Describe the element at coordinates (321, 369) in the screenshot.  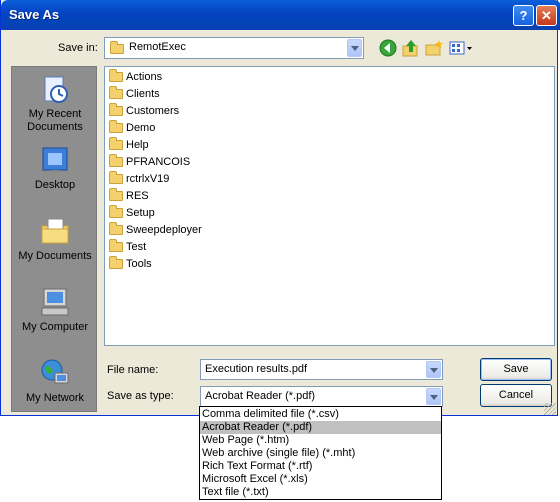
I see `file-name-field: Execution results.pdf` at that location.